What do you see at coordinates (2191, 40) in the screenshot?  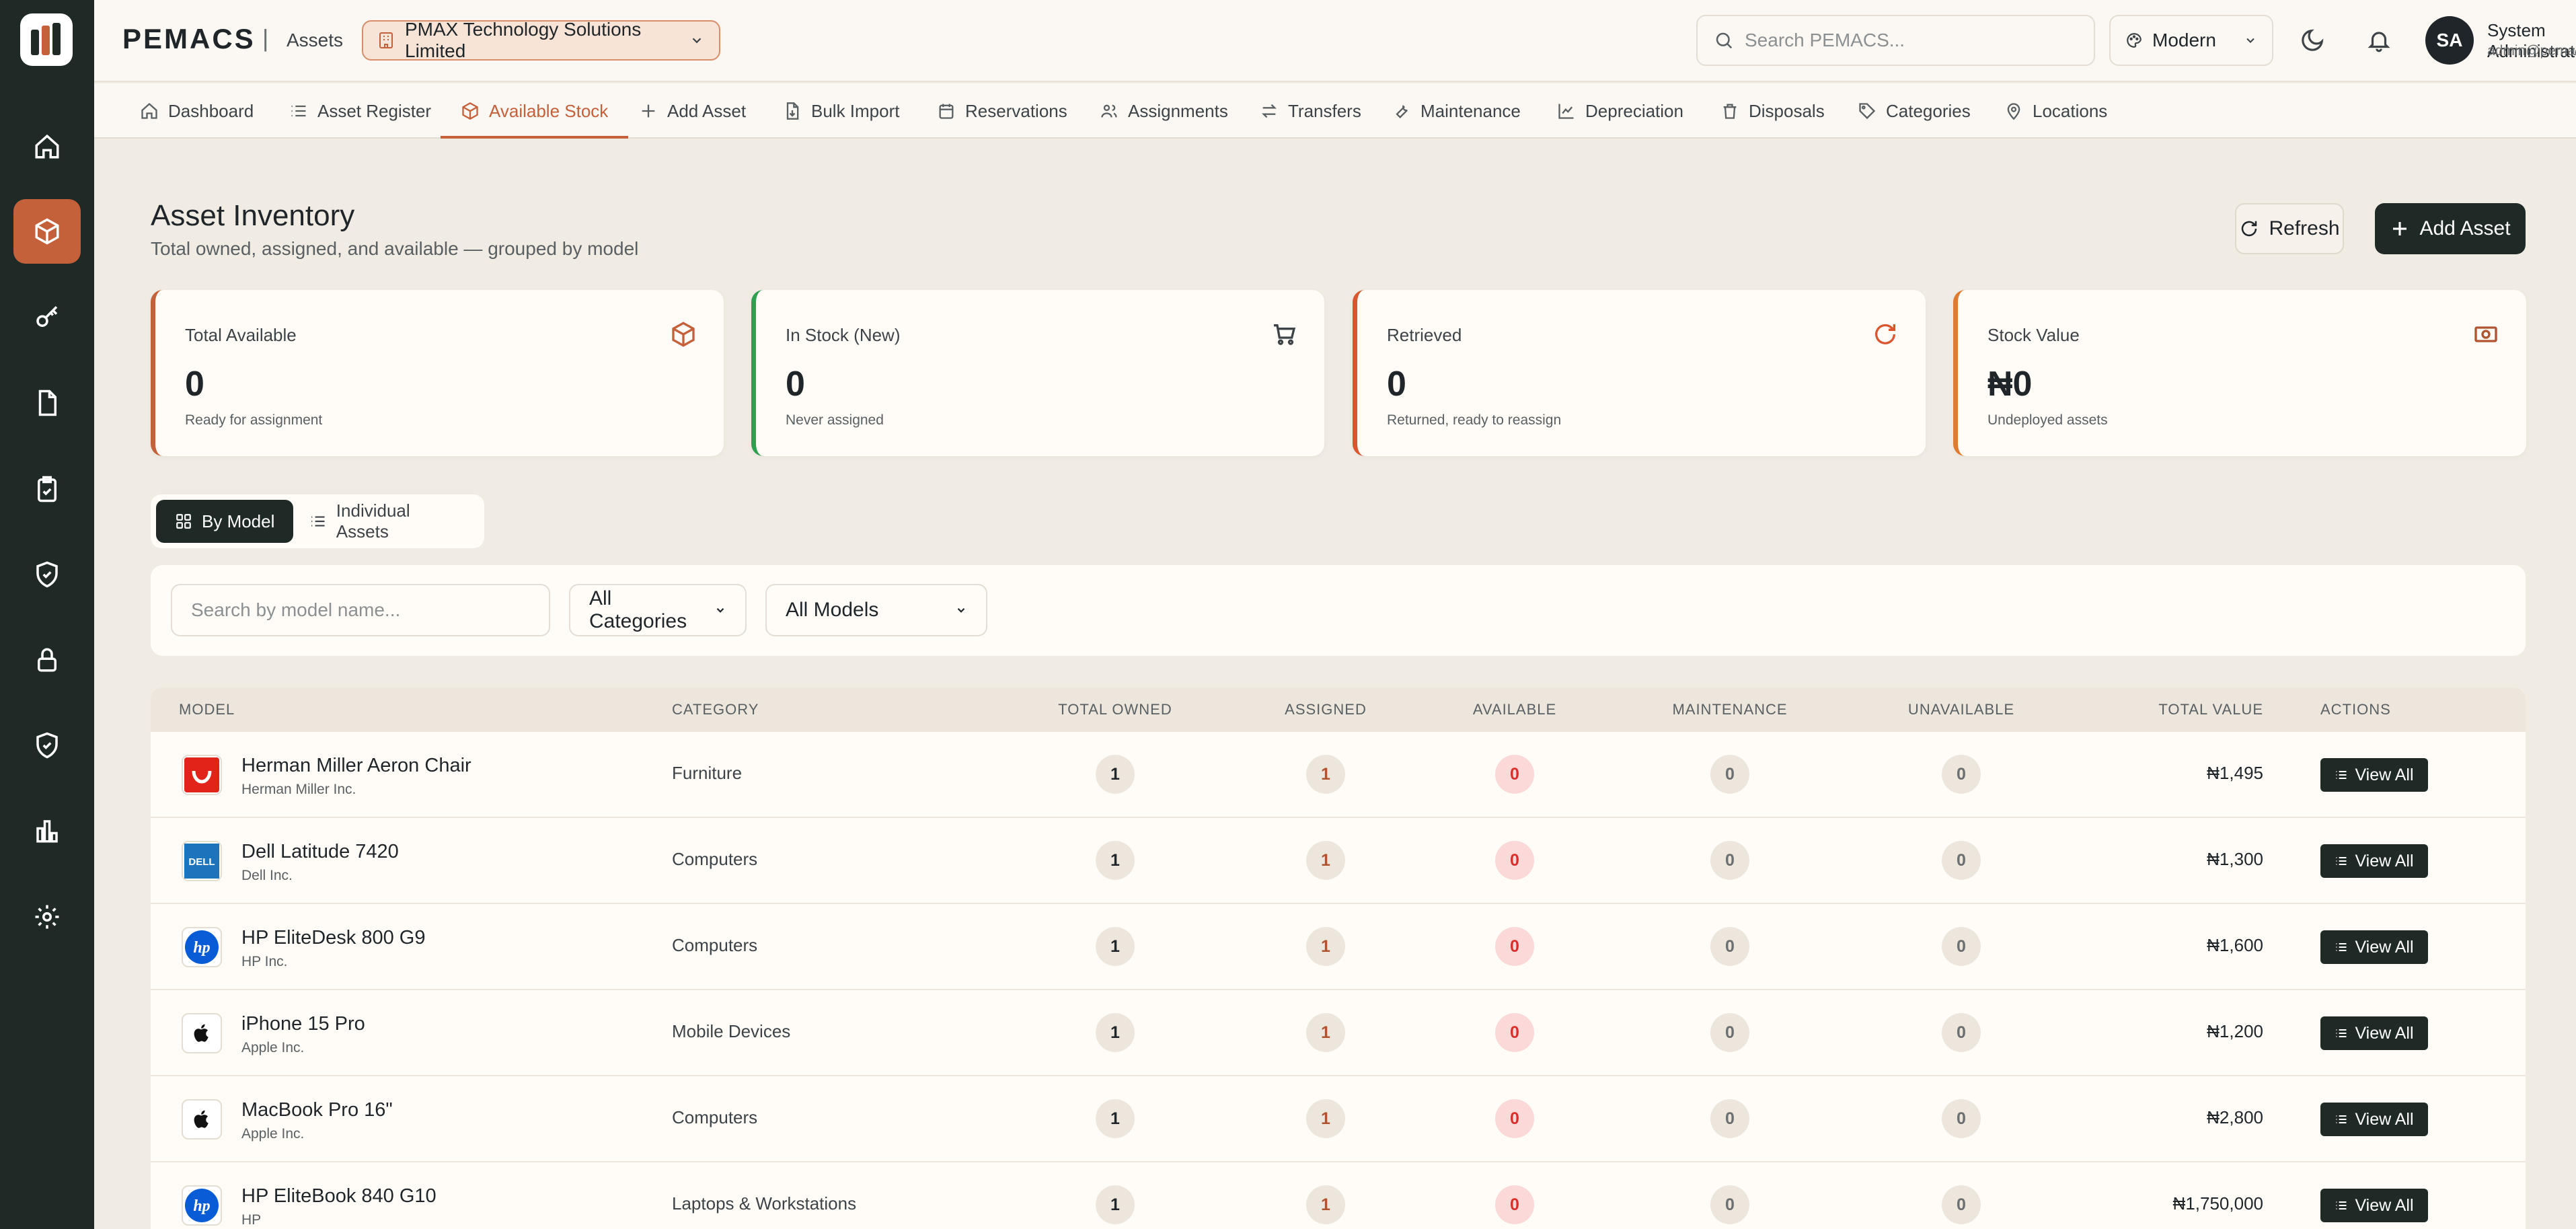 I see `theme-selector: Modern` at bounding box center [2191, 40].